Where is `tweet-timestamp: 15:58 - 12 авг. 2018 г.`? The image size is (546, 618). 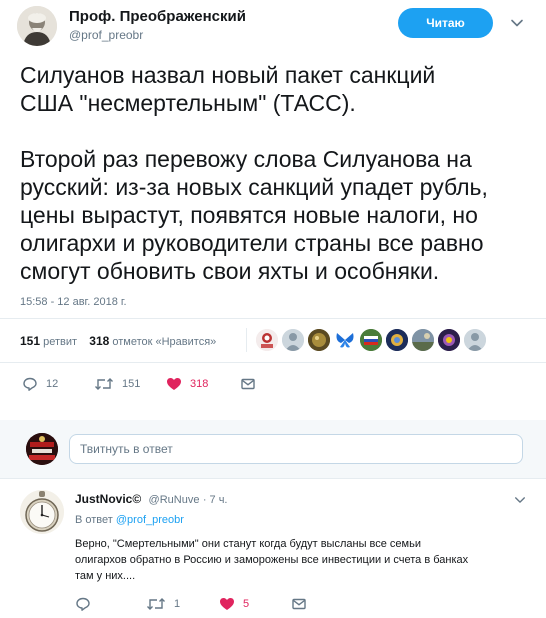
tweet-timestamp: 15:58 - 12 авг. 2018 г. is located at coordinates (73, 302).